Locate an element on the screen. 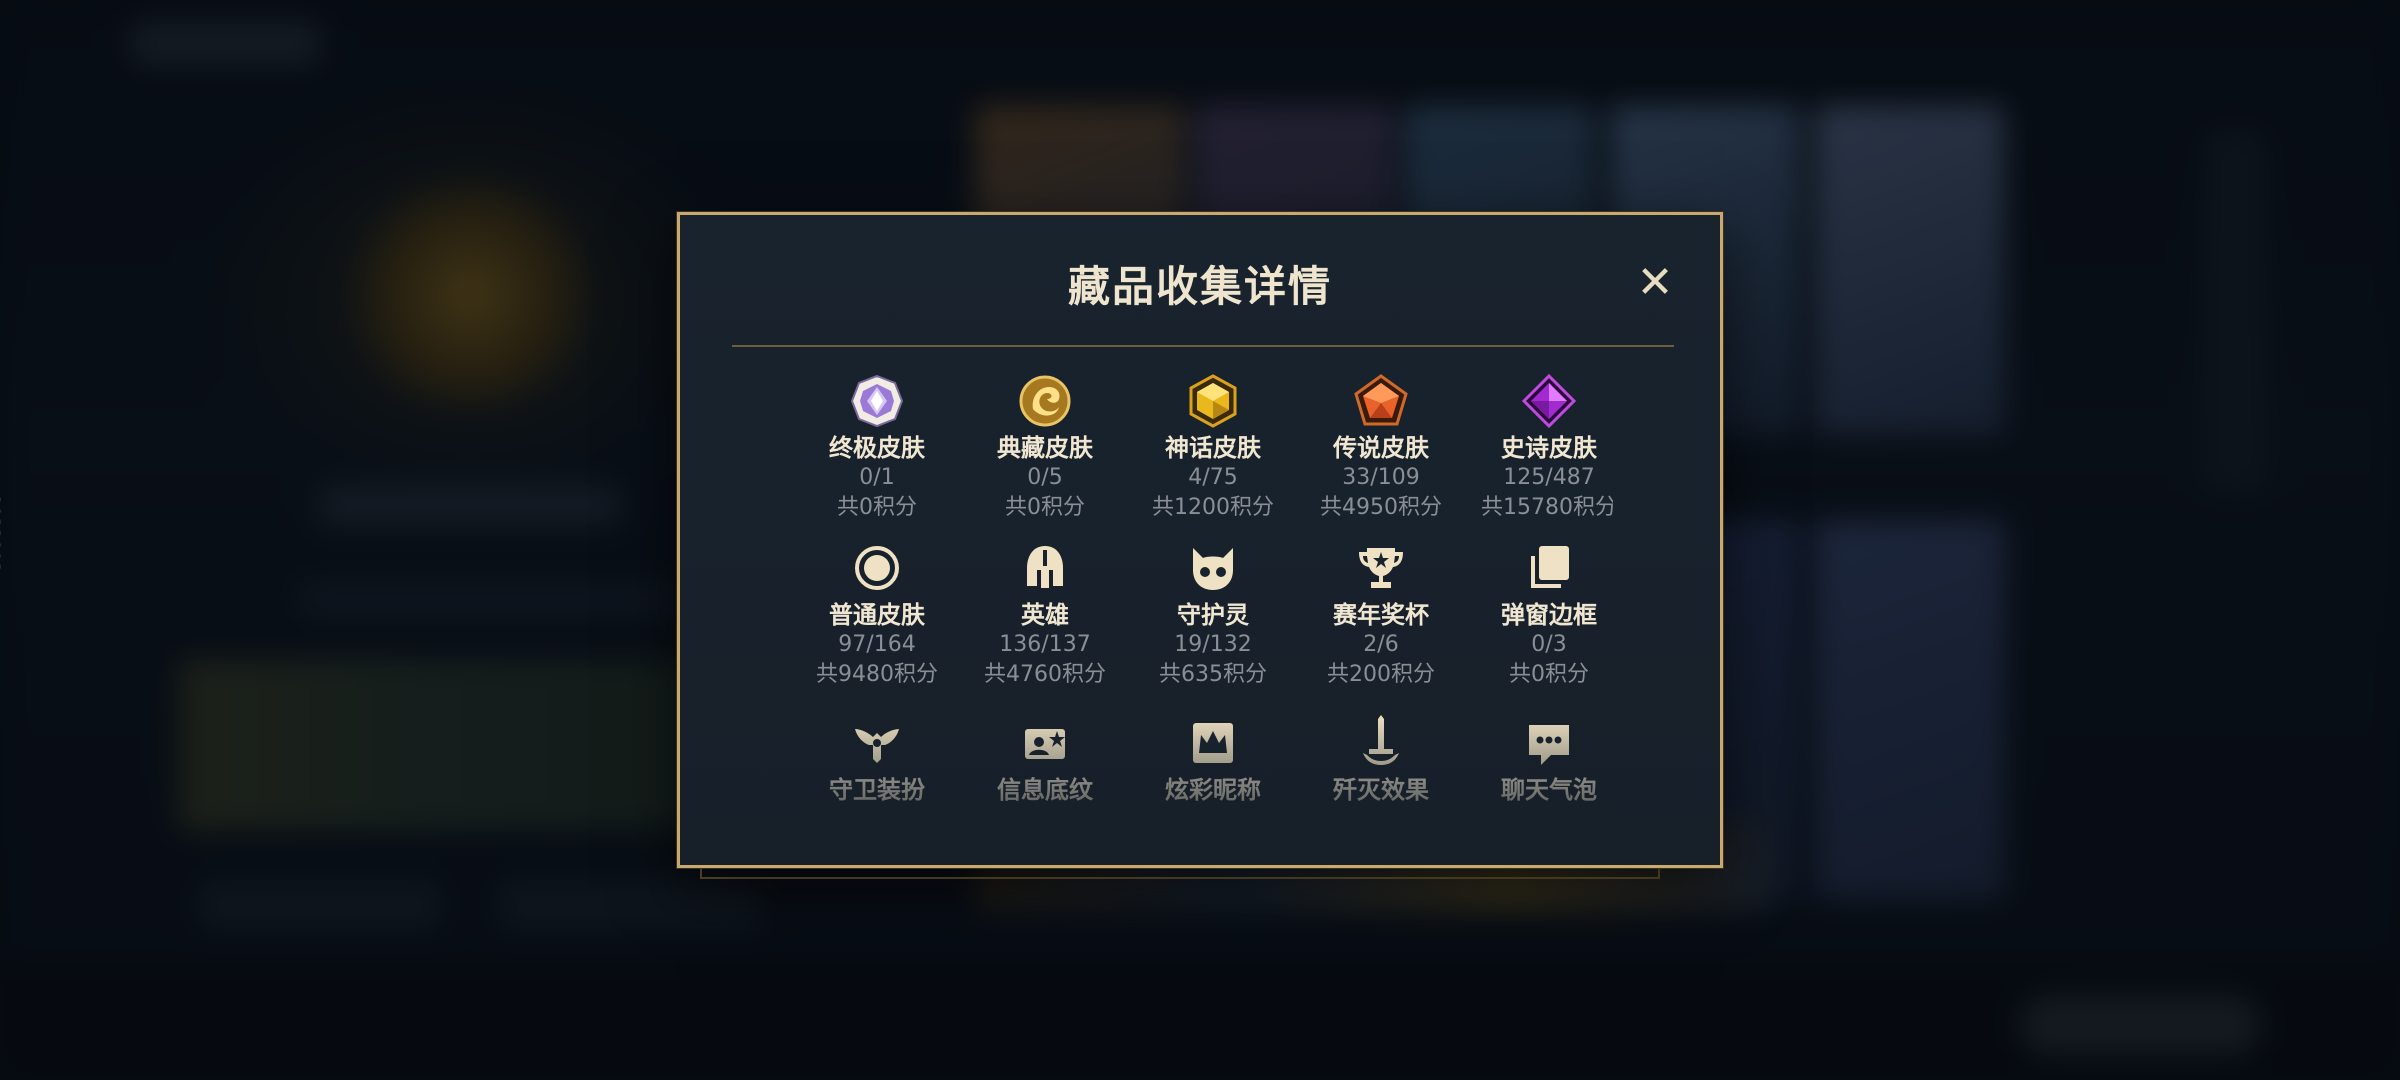 The image size is (2400, 1080). item-name: 普通皮肤 is located at coordinates (877, 615).